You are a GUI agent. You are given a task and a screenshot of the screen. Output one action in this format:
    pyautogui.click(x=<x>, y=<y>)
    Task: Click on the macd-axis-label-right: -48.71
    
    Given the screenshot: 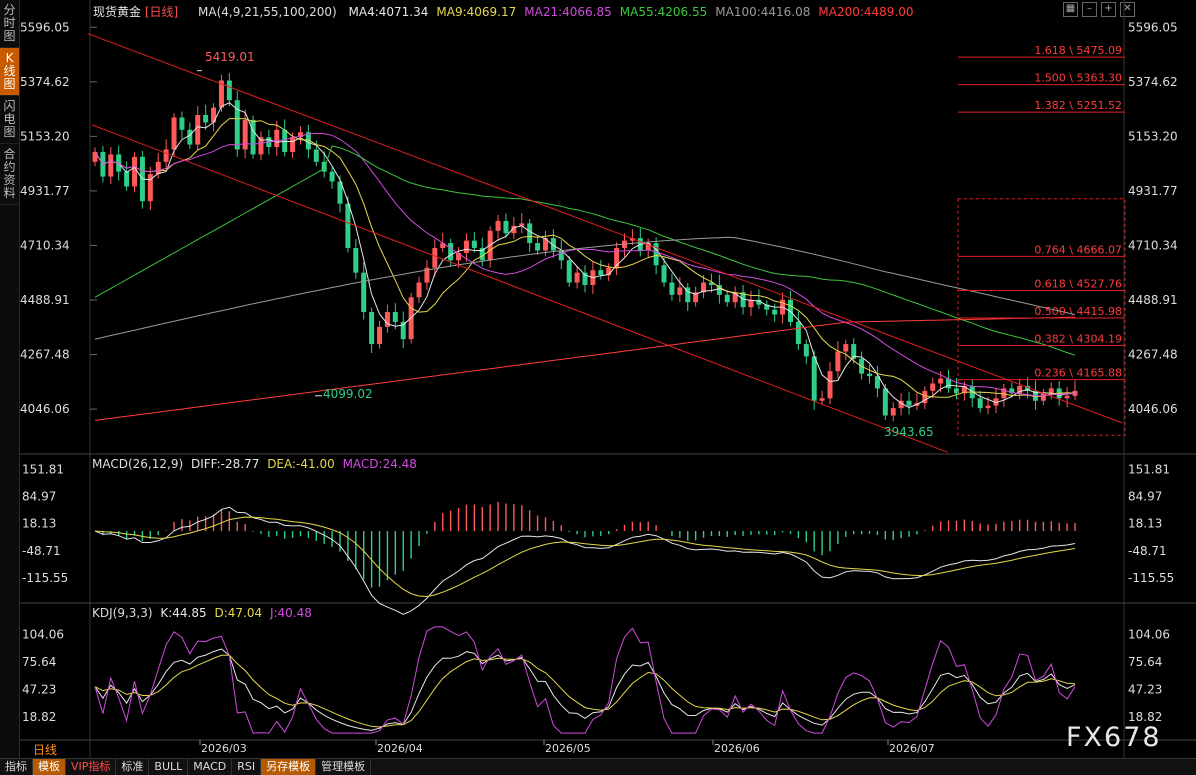 What is the action you would take?
    pyautogui.click(x=1147, y=551)
    